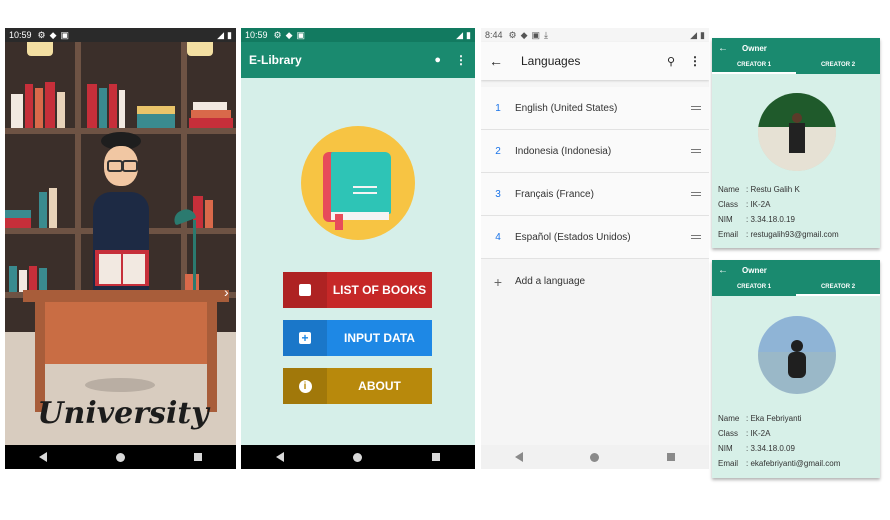  What do you see at coordinates (573, 237) in the screenshot?
I see `language-name: Español (Estados Unidos)` at bounding box center [573, 237].